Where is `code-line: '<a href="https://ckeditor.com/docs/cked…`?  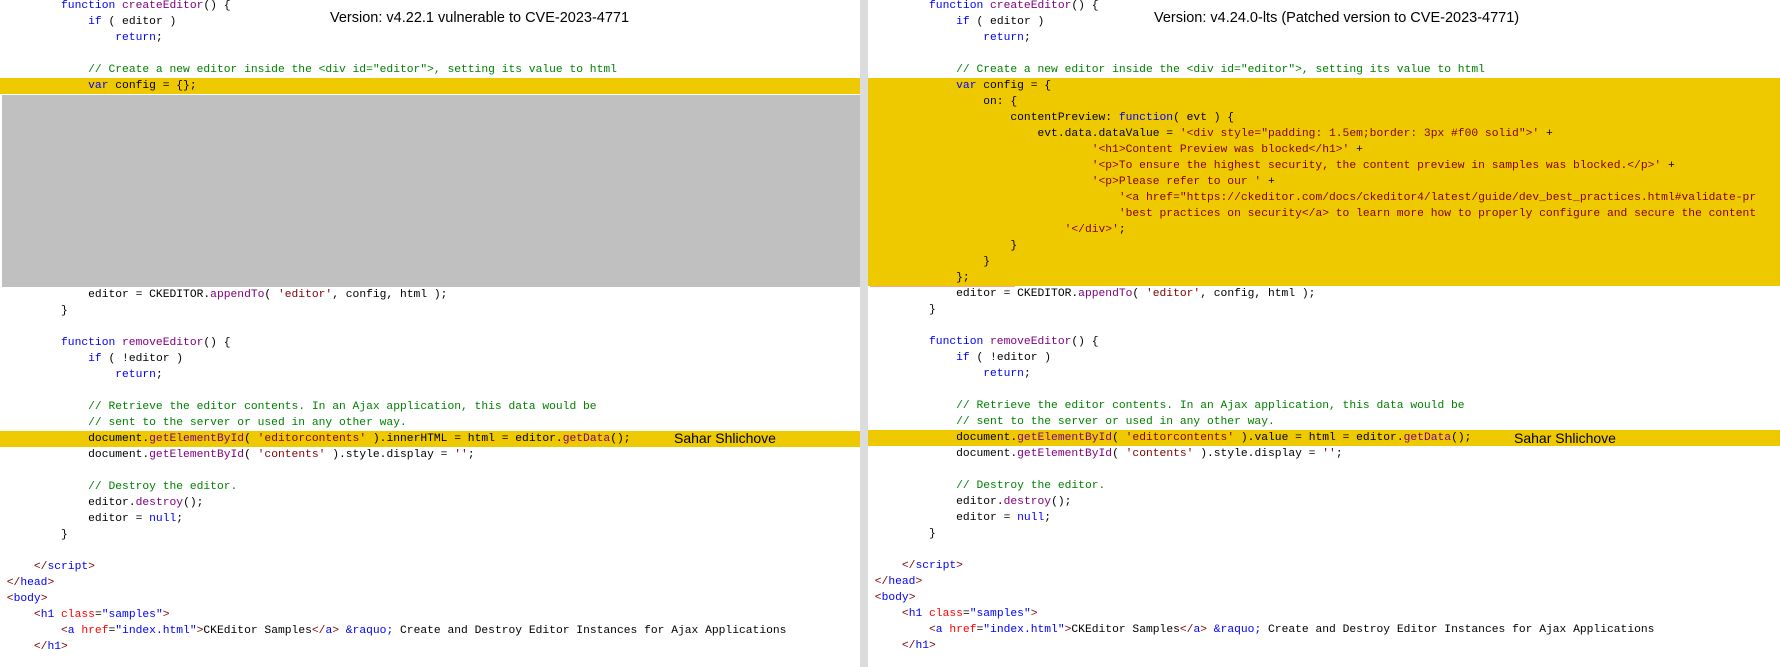
code-line: '<a href="https://ckeditor.com/docs/cked… is located at coordinates (1324, 198).